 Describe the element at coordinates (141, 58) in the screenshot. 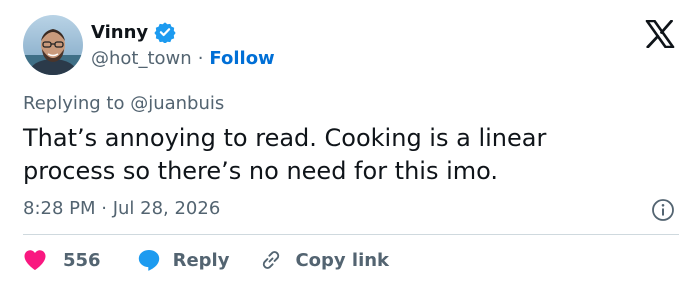

I see `author-handle: @hot_town` at that location.